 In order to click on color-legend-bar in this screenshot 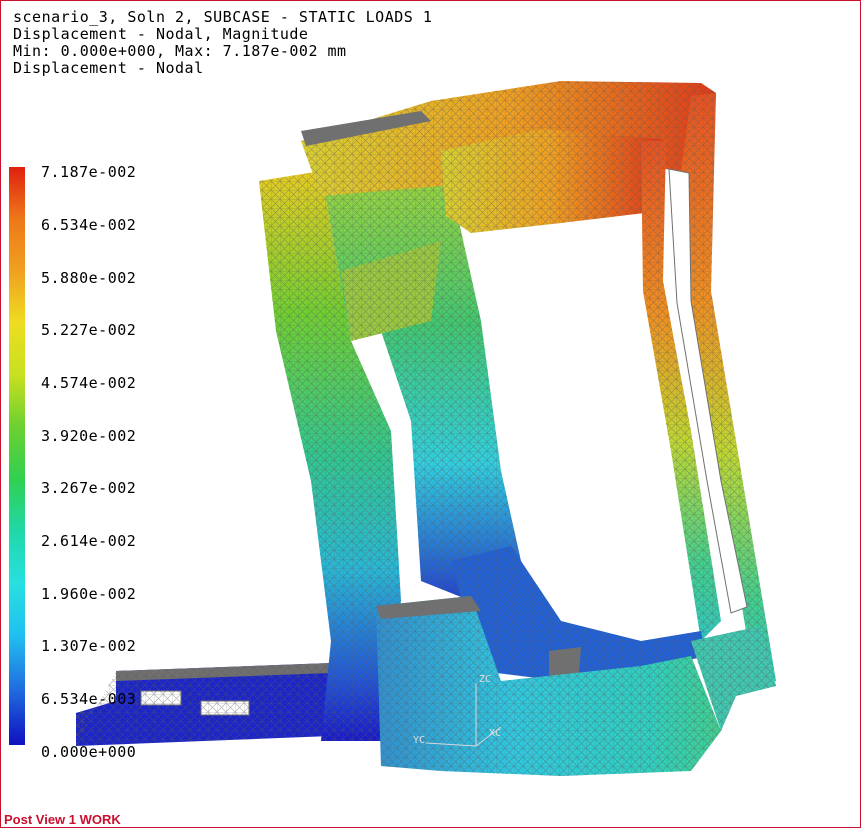, I will do `click(17, 456)`.